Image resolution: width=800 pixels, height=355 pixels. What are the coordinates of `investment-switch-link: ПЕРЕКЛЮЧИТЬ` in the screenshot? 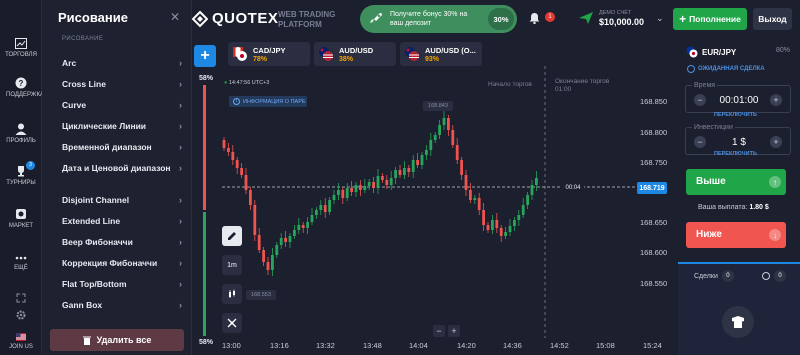 It's located at (735, 154).